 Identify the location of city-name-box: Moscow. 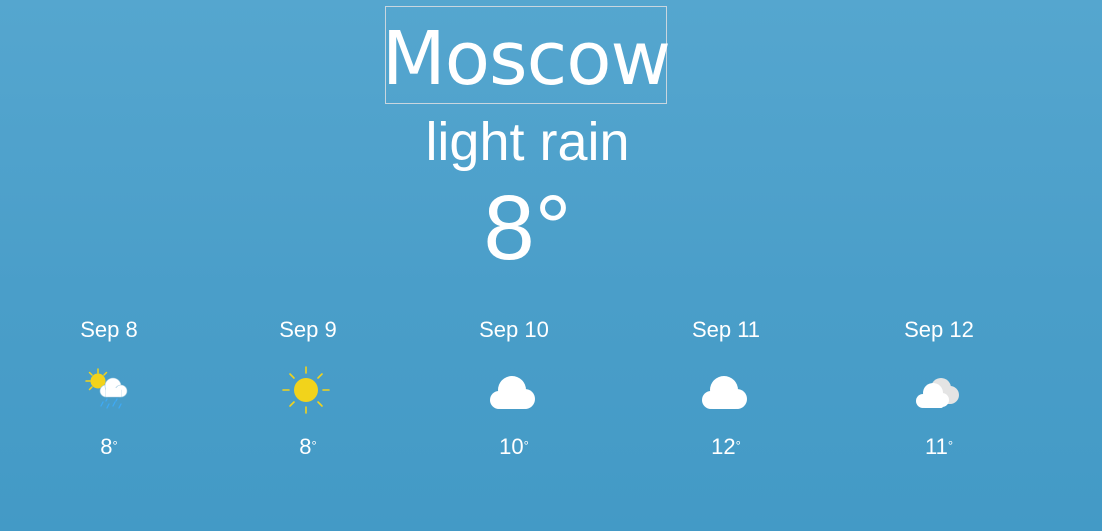
(526, 55).